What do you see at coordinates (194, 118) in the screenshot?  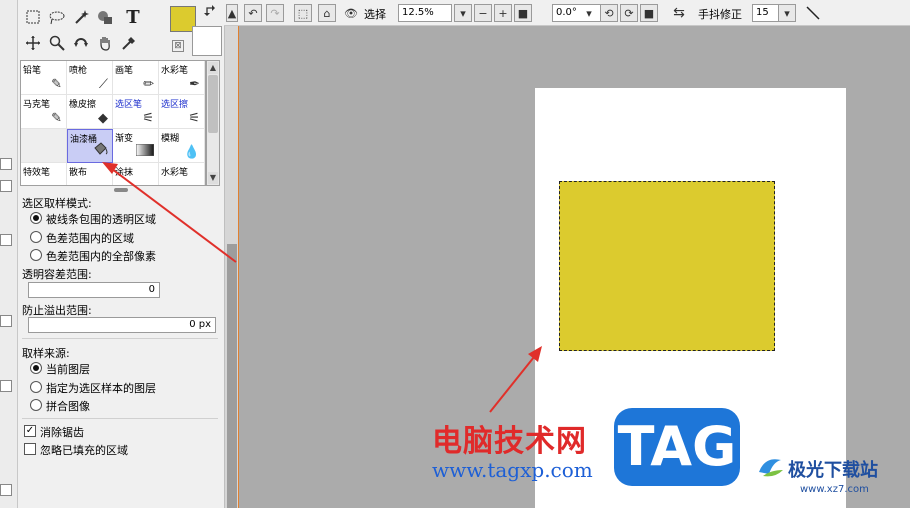 I see `select-eraser-icon: ⚟` at bounding box center [194, 118].